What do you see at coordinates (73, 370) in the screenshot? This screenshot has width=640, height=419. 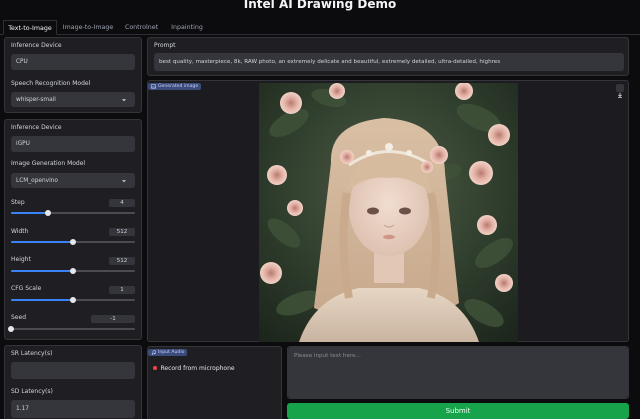 I see `sr-latency-field` at bounding box center [73, 370].